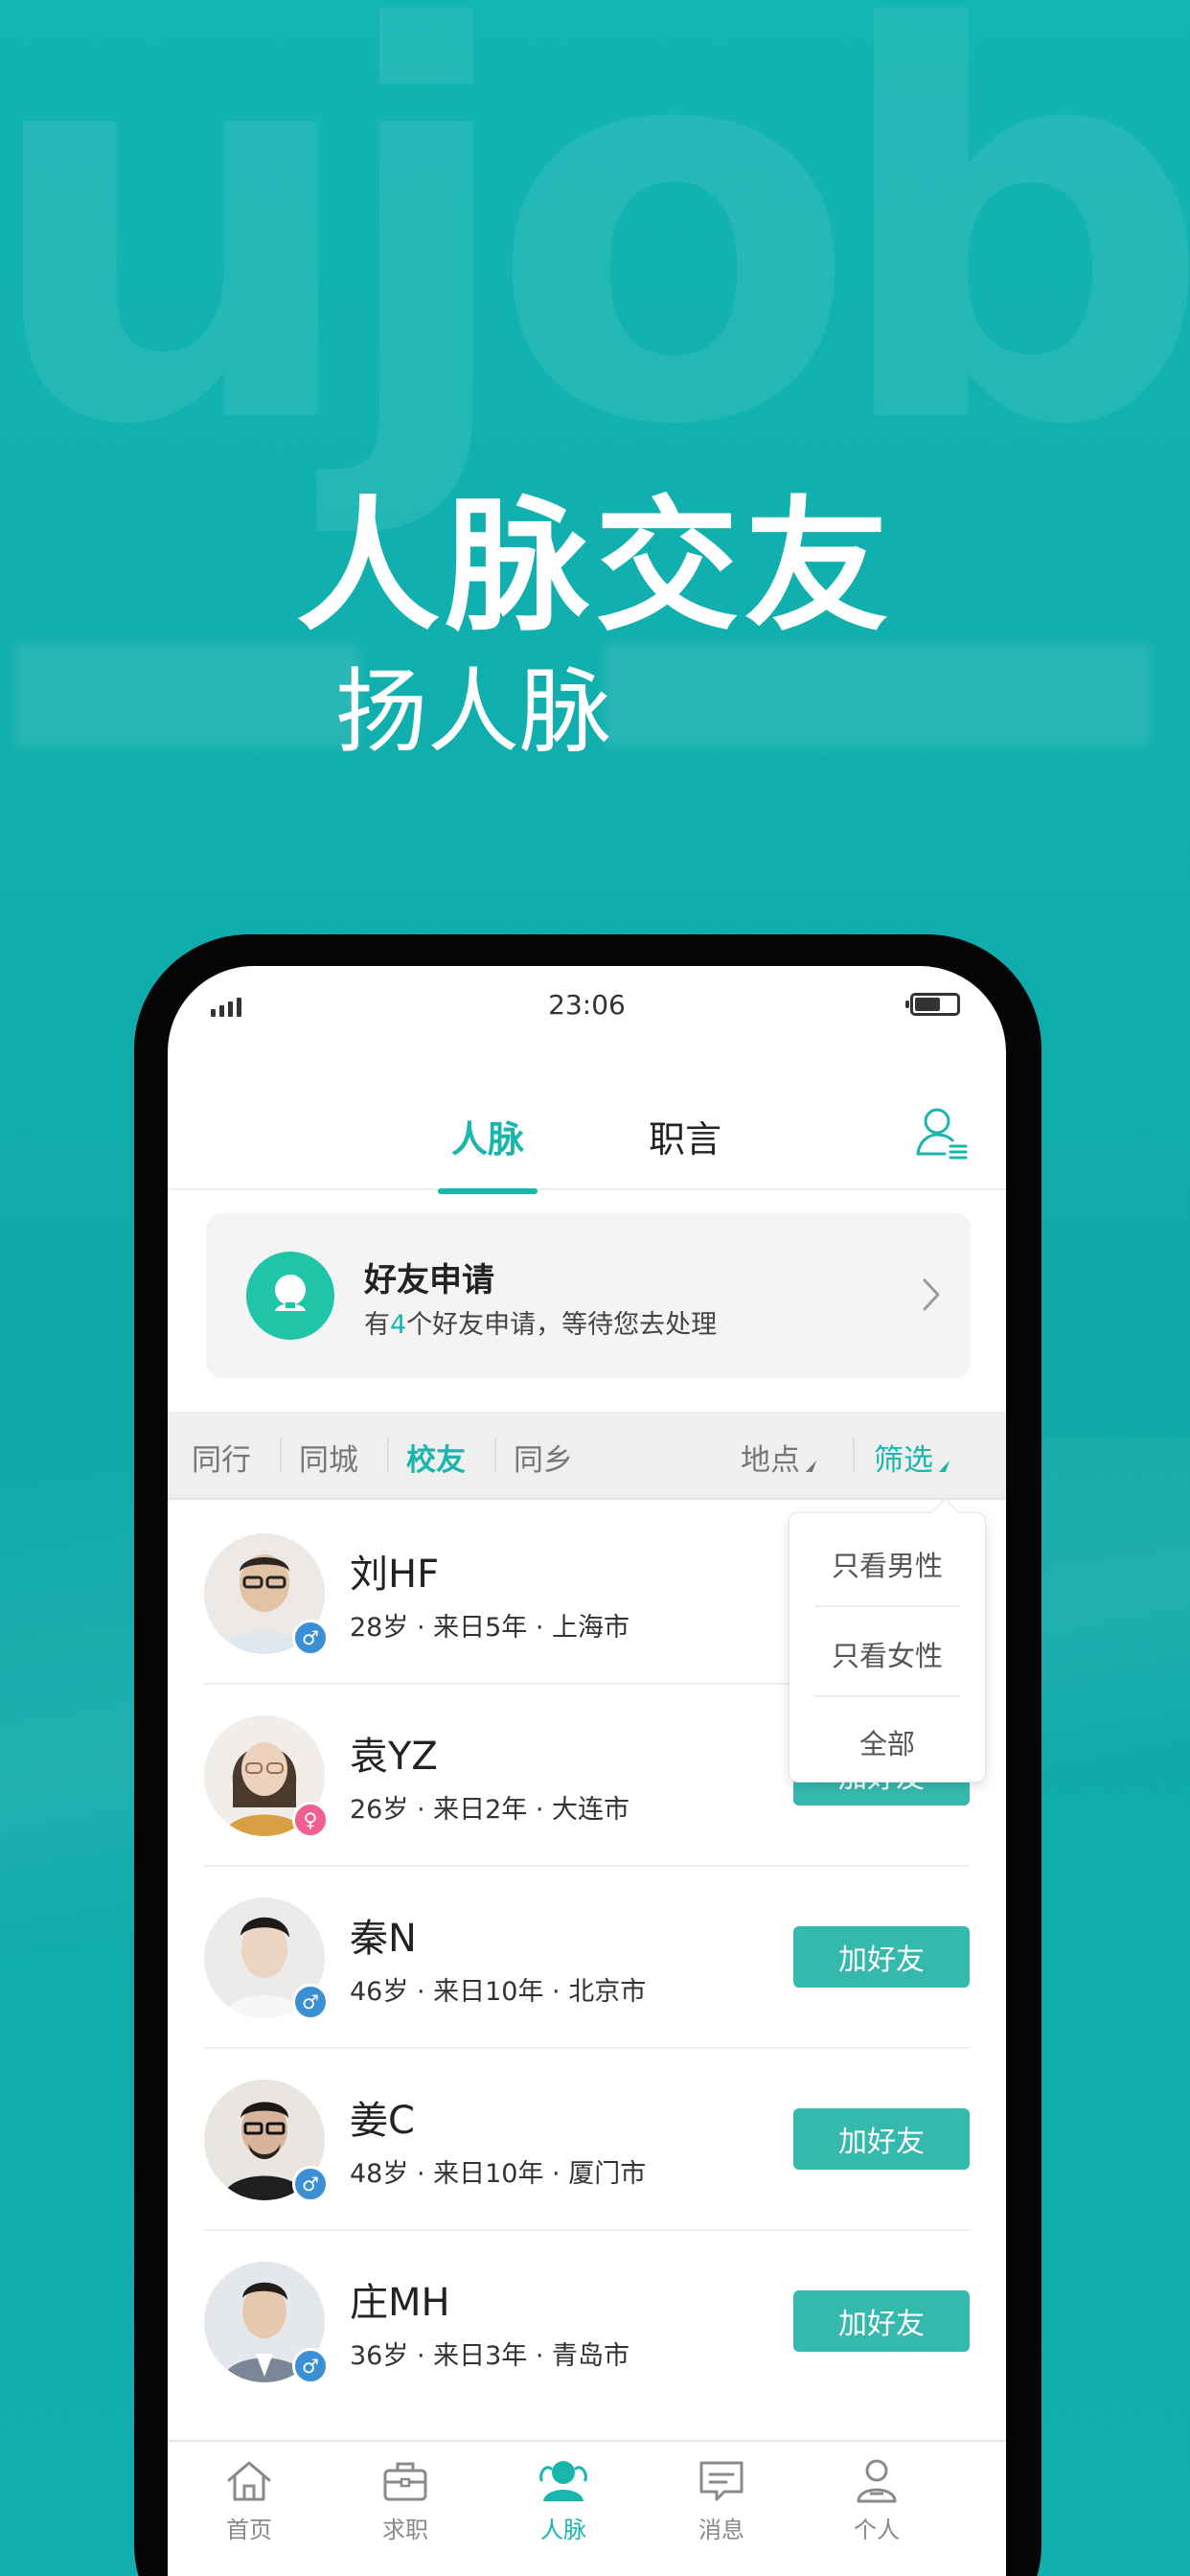 The width and height of the screenshot is (1190, 2576). I want to click on filter-hometown: 同乡, so click(543, 1457).